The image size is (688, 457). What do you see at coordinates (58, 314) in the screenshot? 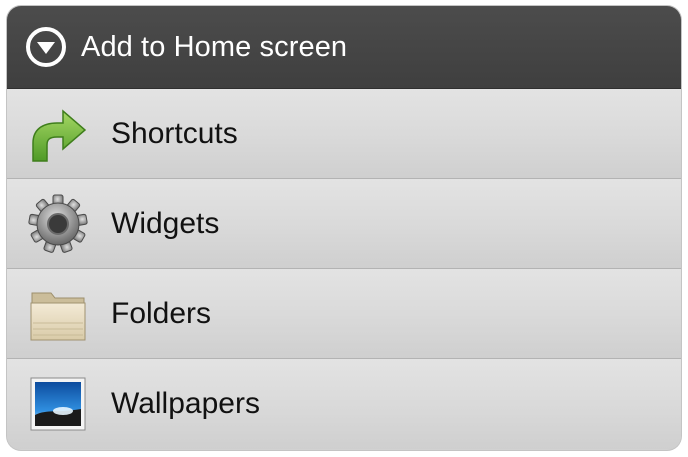
I see `folder-icon` at bounding box center [58, 314].